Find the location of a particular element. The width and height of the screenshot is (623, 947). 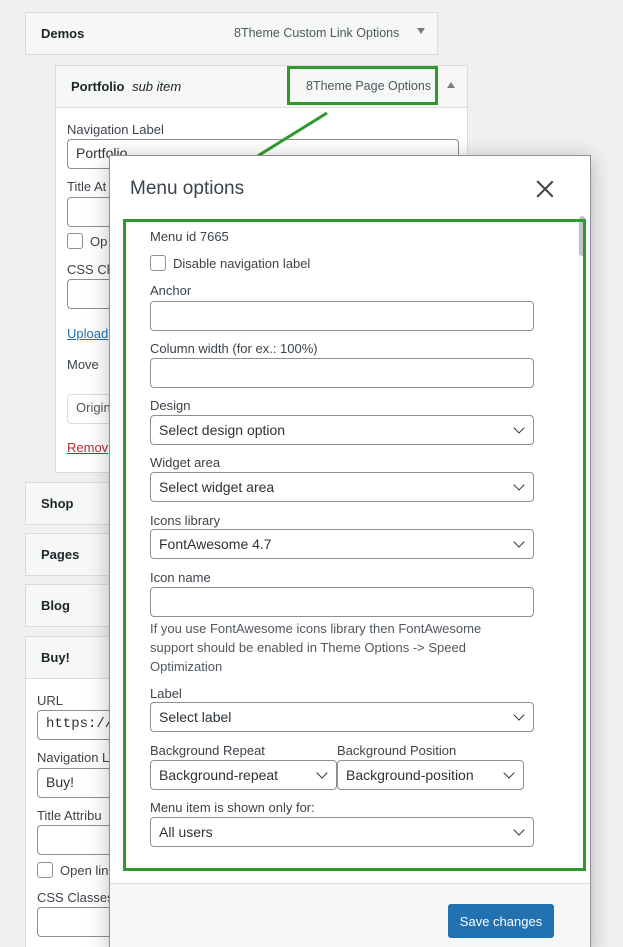

upload-link: Upload is located at coordinates (87, 333).